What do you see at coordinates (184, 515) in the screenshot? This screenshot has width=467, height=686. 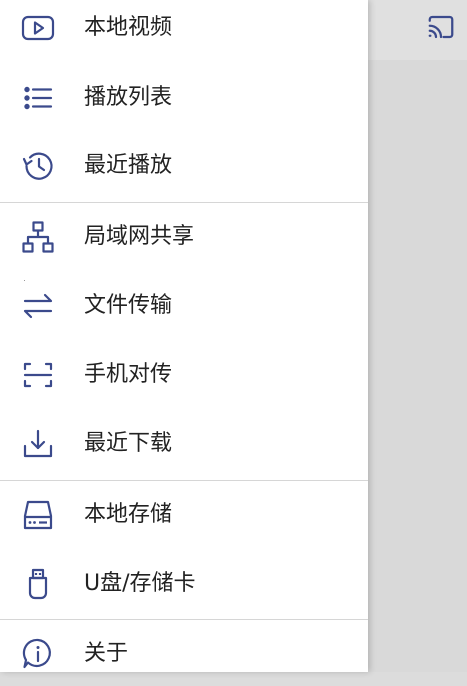 I see `drawer-item-local-storage: 本地存储` at bounding box center [184, 515].